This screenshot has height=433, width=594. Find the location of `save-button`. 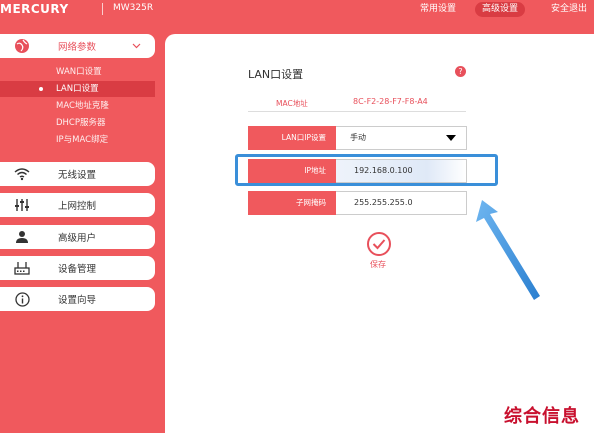

save-button is located at coordinates (379, 244).